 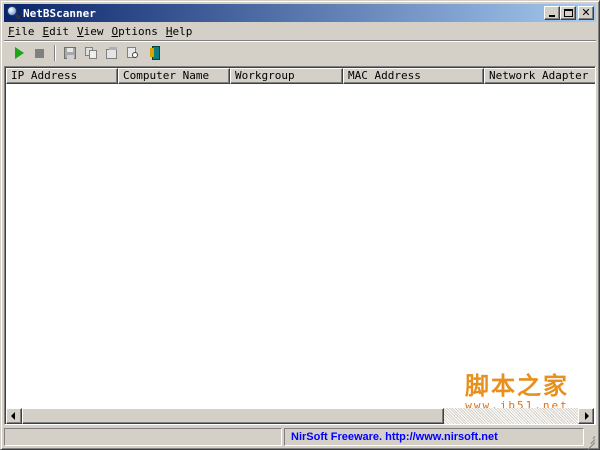 I want to click on find-button, so click(x=133, y=53).